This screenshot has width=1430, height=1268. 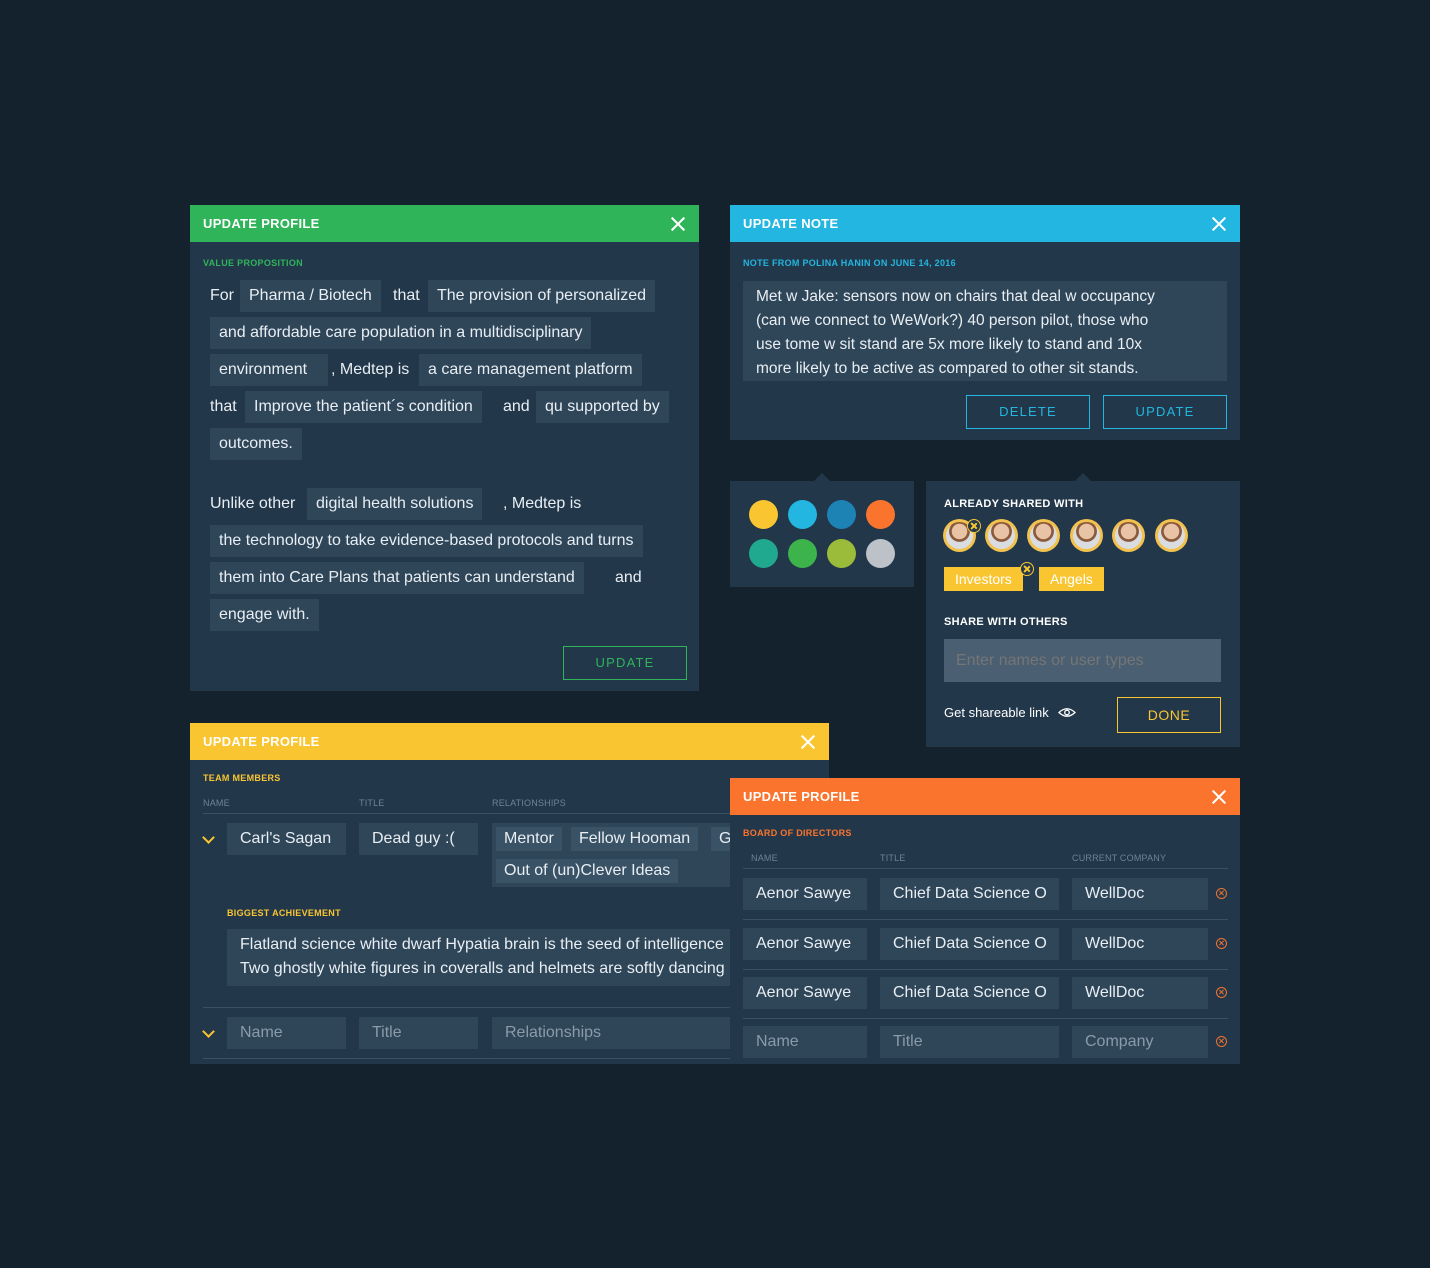 What do you see at coordinates (529, 803) in the screenshot?
I see `column-header-relationships: RELATIONSHIPS` at bounding box center [529, 803].